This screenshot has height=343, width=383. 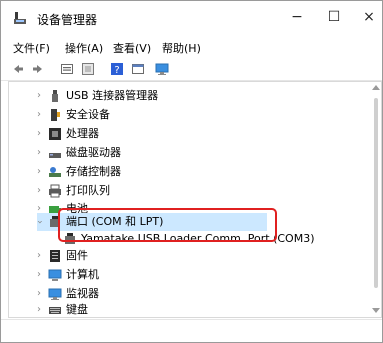 I want to click on tree-item-label: 存储控制器, so click(x=93, y=171).